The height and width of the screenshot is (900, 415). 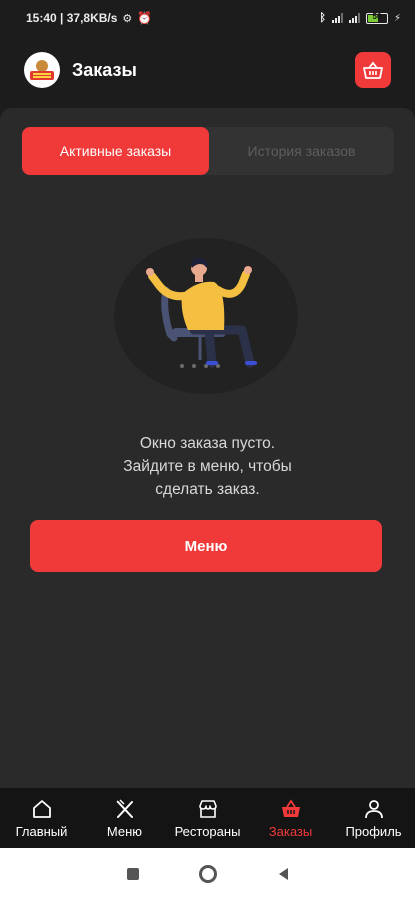 I want to click on nav-item-menu: Меню, so click(x=124, y=818).